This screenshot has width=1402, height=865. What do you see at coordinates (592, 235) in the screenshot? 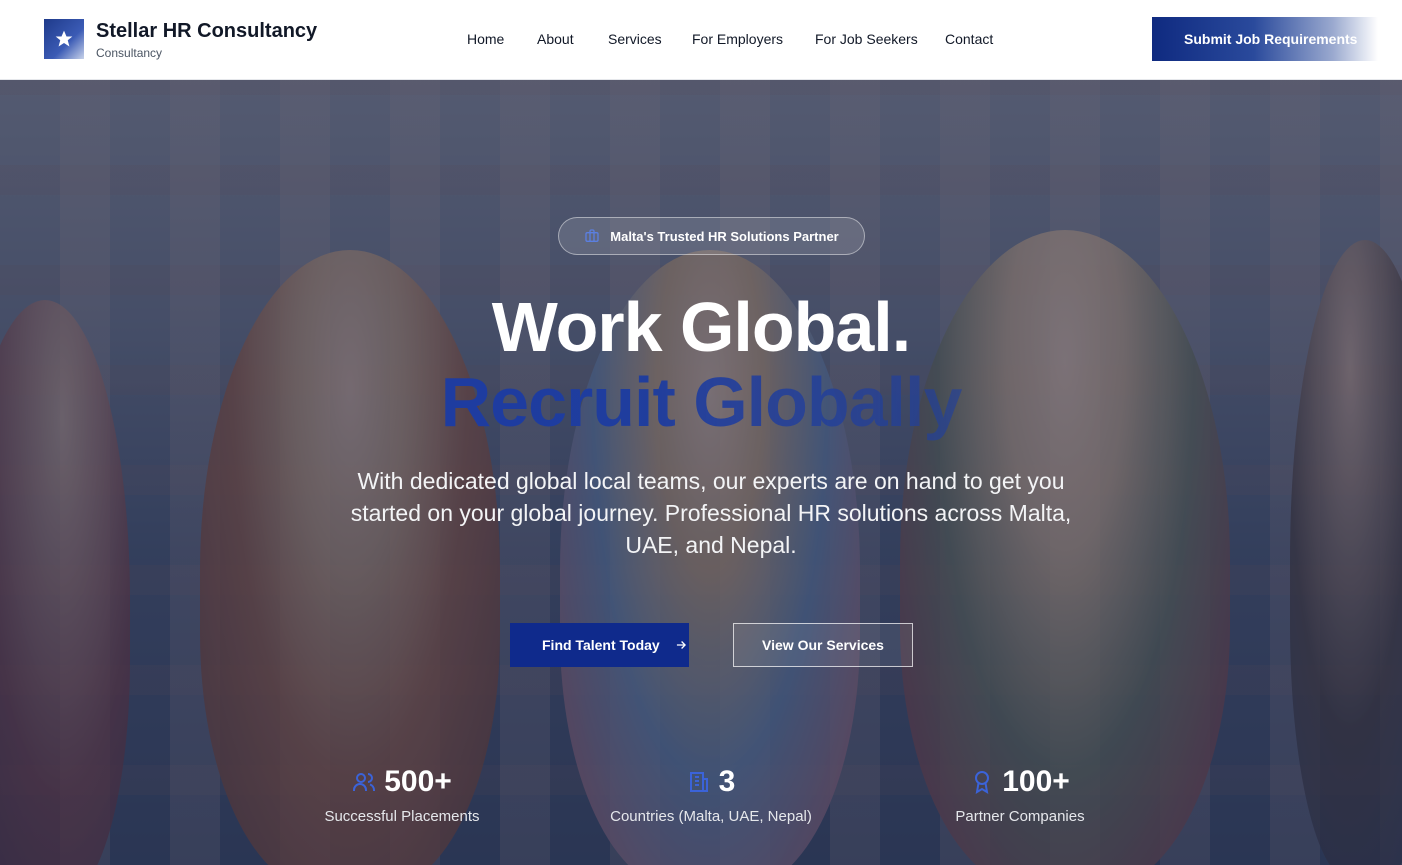
I see `briefcase-icon` at bounding box center [592, 235].